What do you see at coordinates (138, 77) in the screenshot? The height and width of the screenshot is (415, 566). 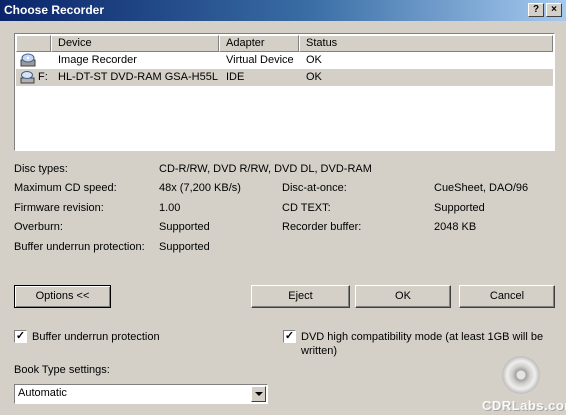 I see `device-name: HL-DT-ST DVD-RAM GSA-H55L` at bounding box center [138, 77].